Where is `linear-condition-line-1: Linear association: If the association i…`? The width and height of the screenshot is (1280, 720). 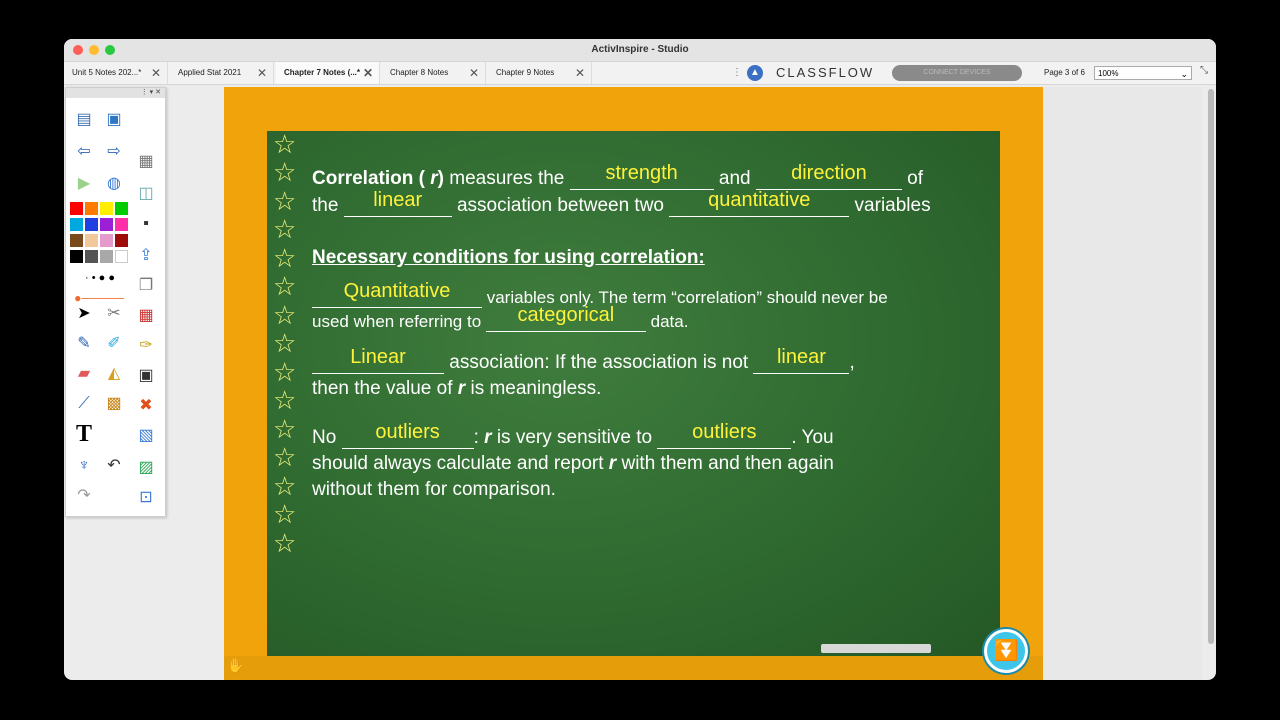
linear-condition-line-1: Linear association: If the association i… is located at coordinates (583, 360).